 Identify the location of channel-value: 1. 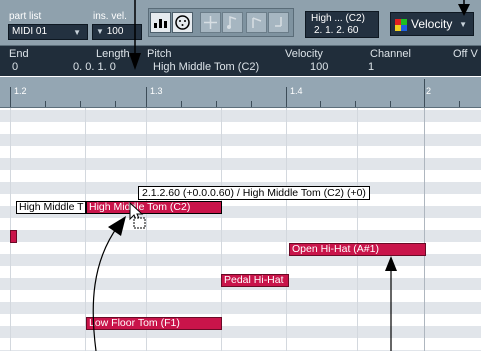
(371, 67).